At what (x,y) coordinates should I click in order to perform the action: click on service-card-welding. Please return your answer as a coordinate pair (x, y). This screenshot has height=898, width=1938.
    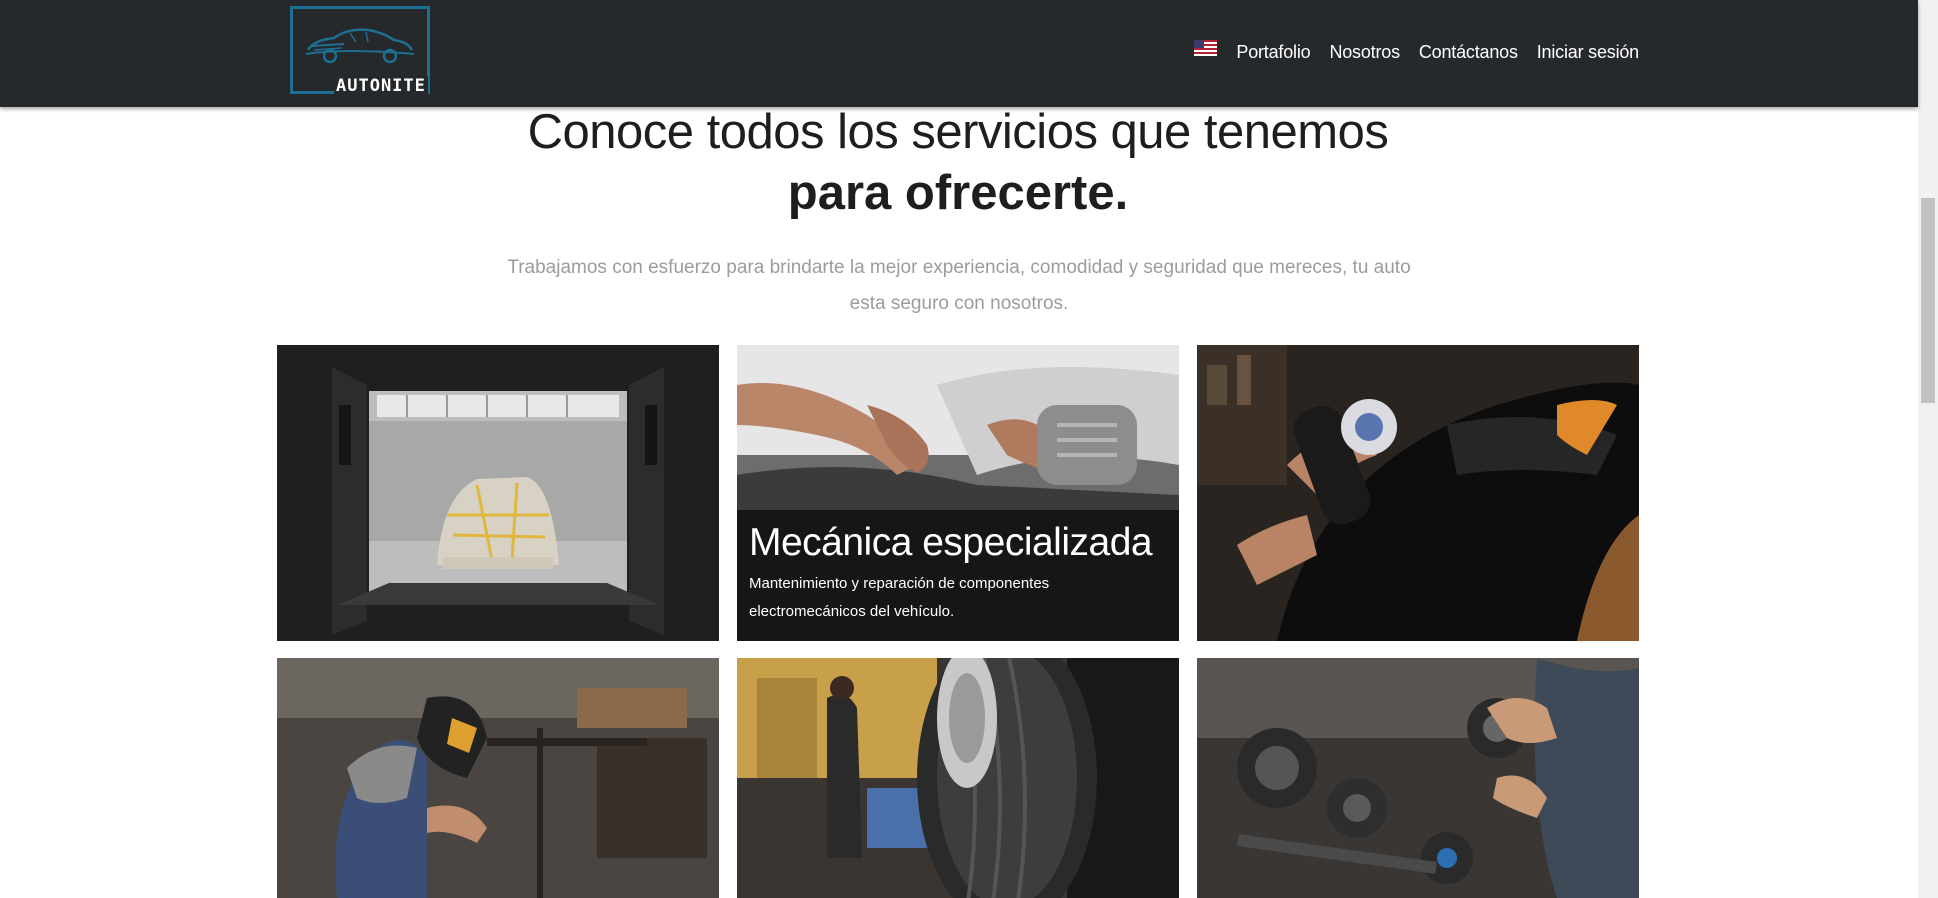
    Looking at the image, I should click on (498, 778).